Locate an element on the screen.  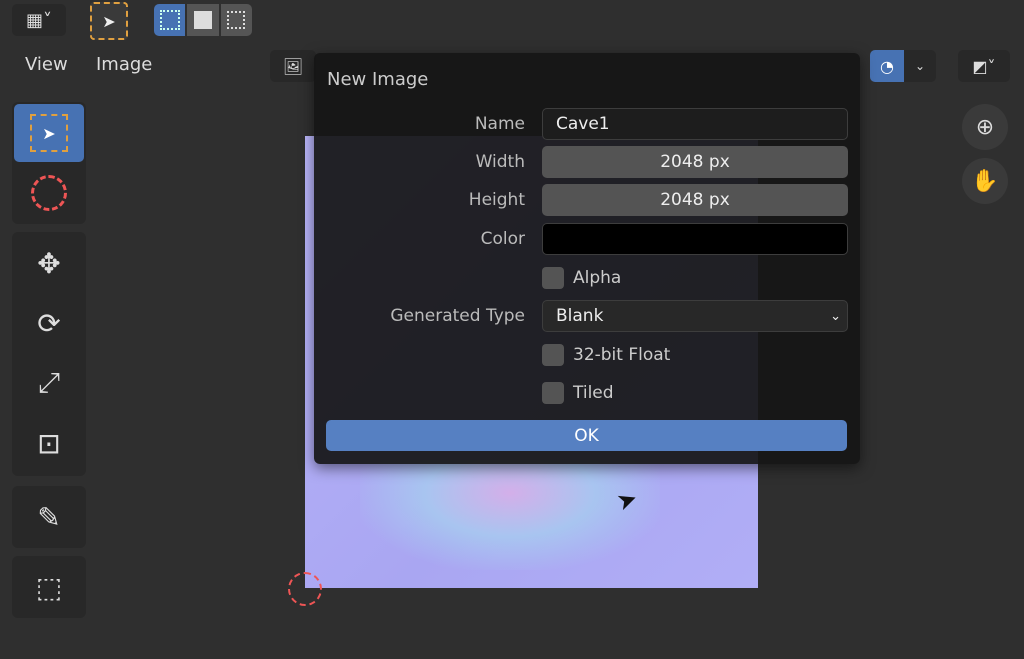
new-selection-icon is located at coordinates (170, 20).